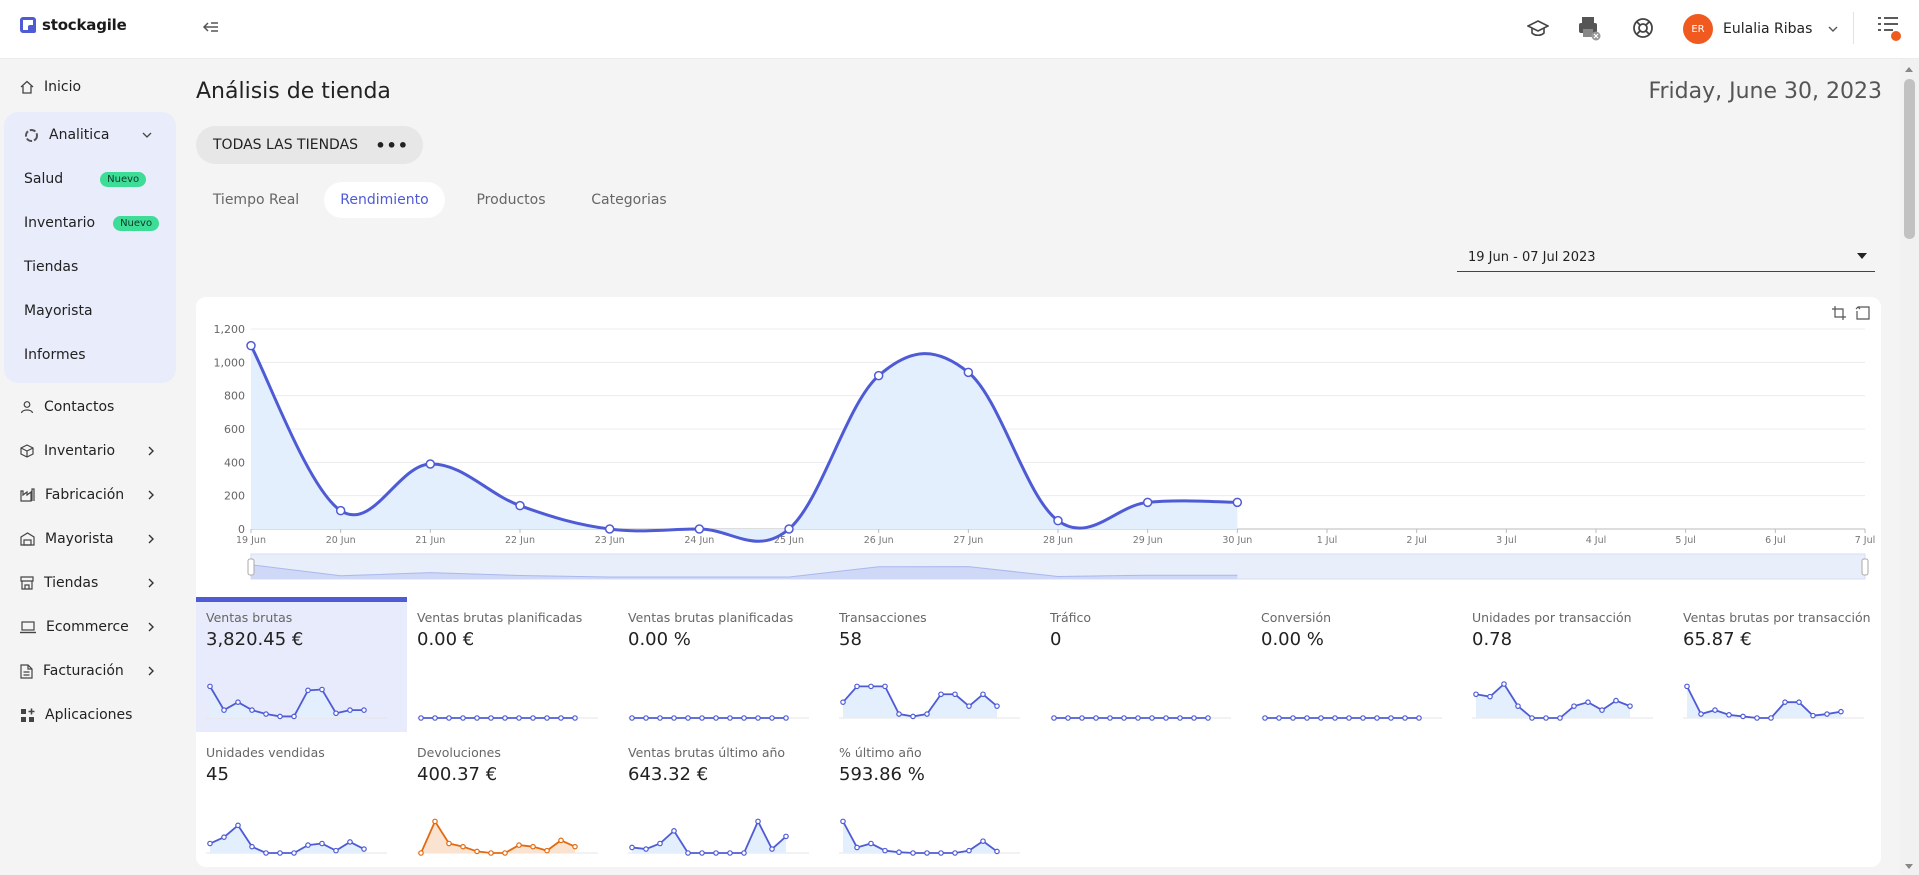 The height and width of the screenshot is (875, 1919). I want to click on kpi-tile: Unidades vendidas 45, so click(301, 799).